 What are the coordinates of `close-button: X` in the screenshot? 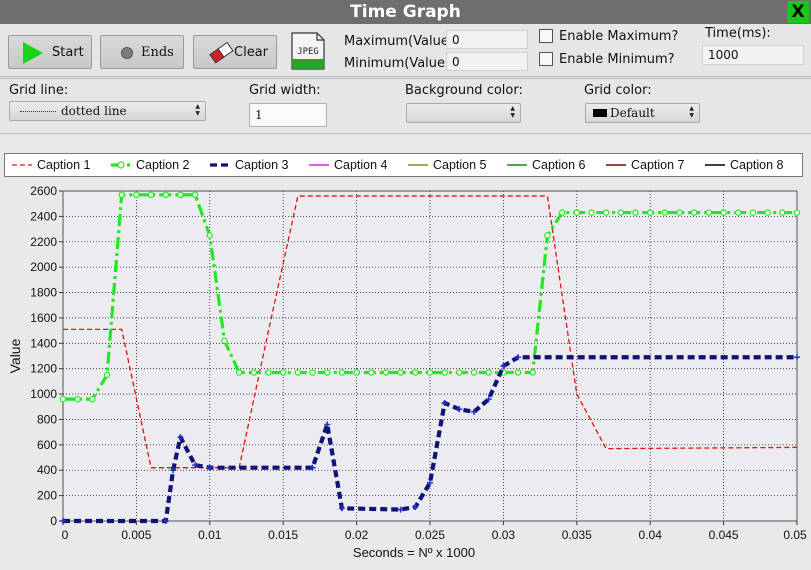 It's located at (798, 12).